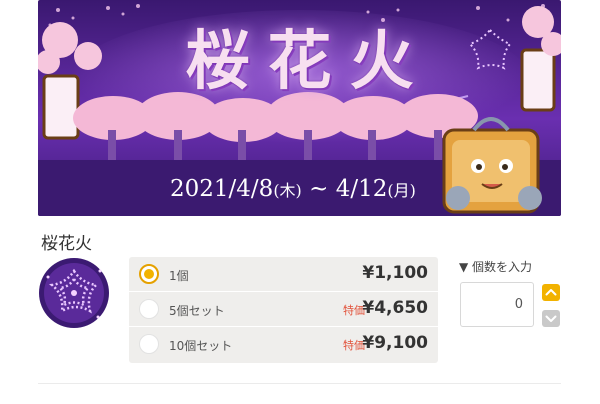 The image size is (600, 404). Describe the element at coordinates (283, 274) in the screenshot. I see `option-row-1: 1個 ¥1,100` at that location.